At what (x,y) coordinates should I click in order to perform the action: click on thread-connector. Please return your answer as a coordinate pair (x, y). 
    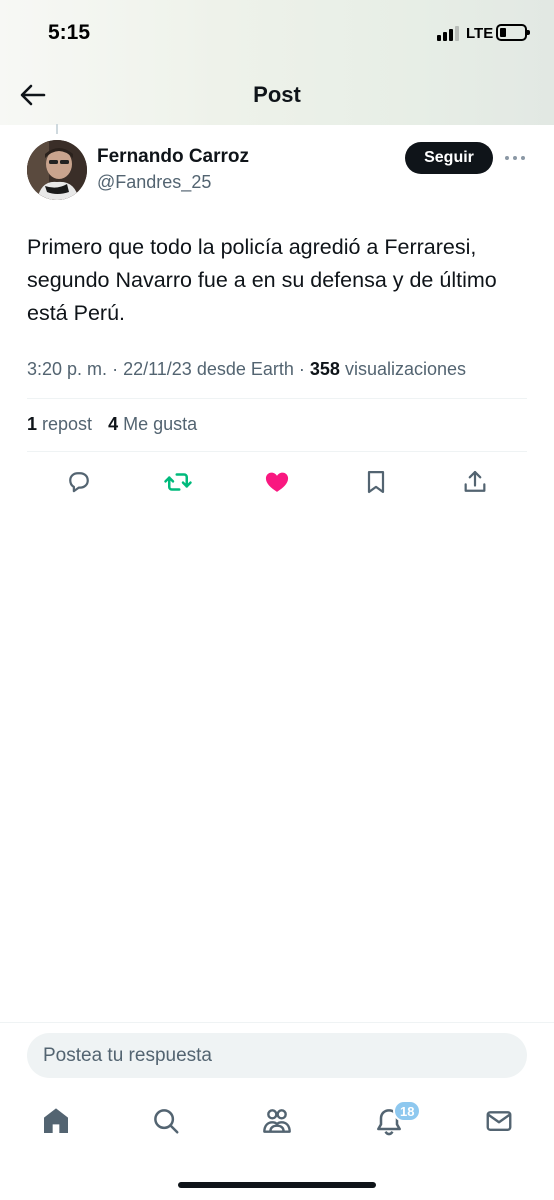
    Looking at the image, I should click on (57, 129).